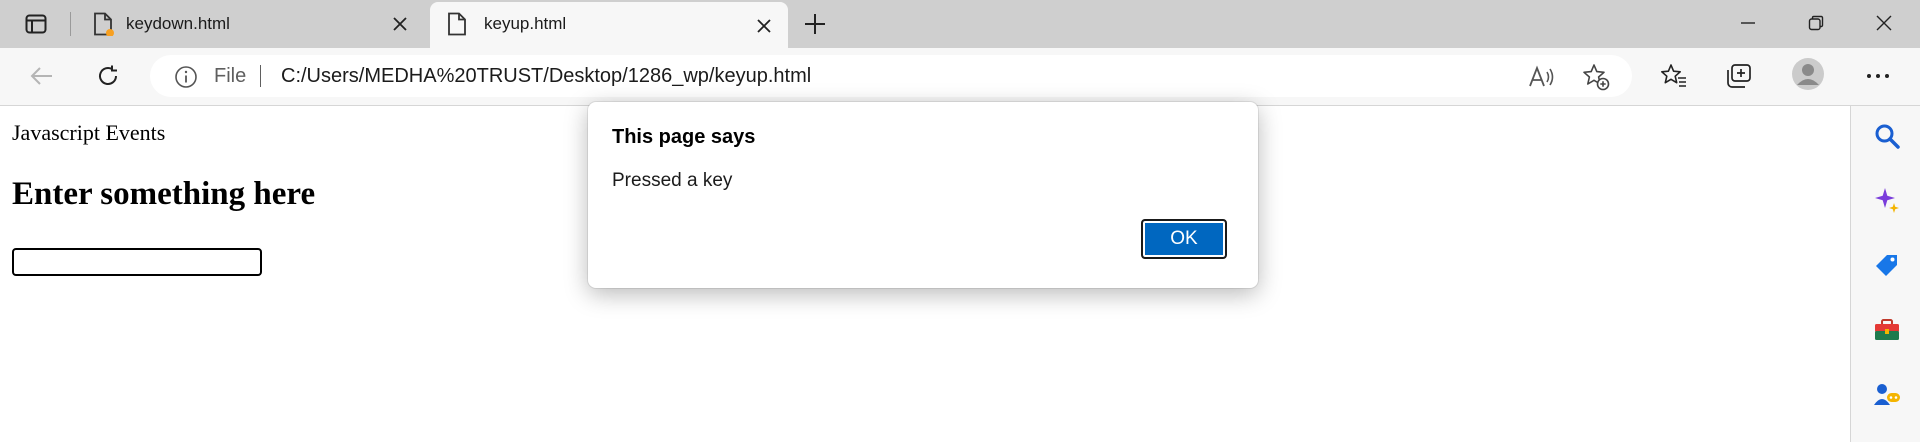  Describe the element at coordinates (672, 180) in the screenshot. I see `dialog-message: Pressed a key` at that location.